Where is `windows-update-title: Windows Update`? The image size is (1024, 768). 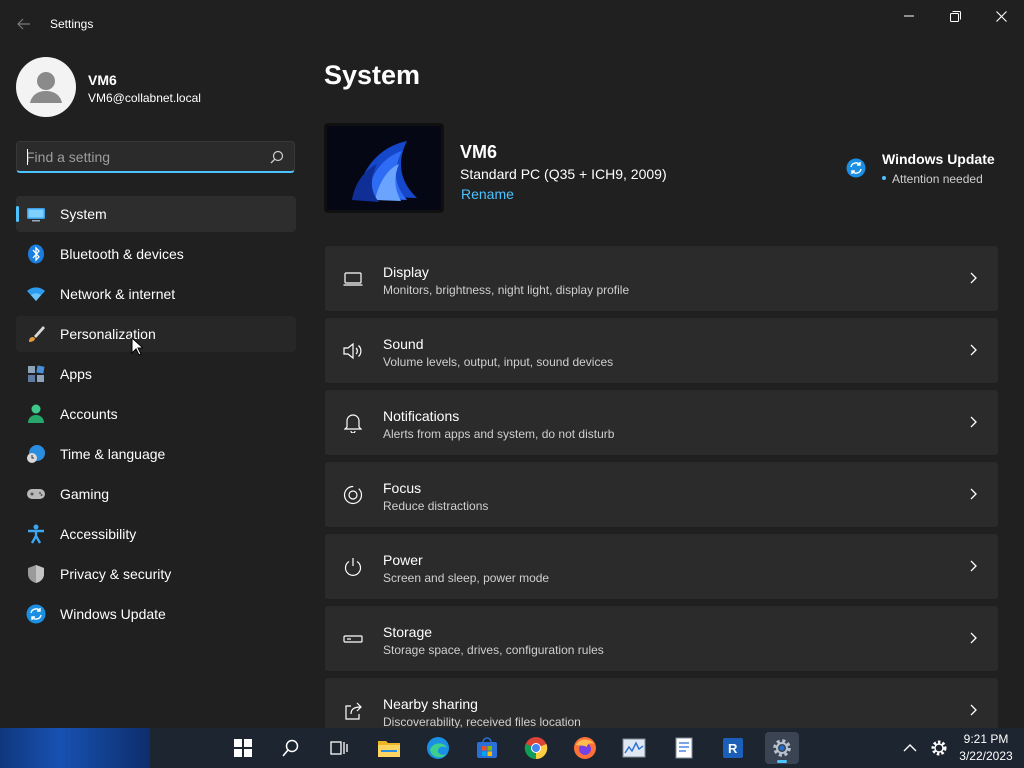 windows-update-title: Windows Update is located at coordinates (938, 159).